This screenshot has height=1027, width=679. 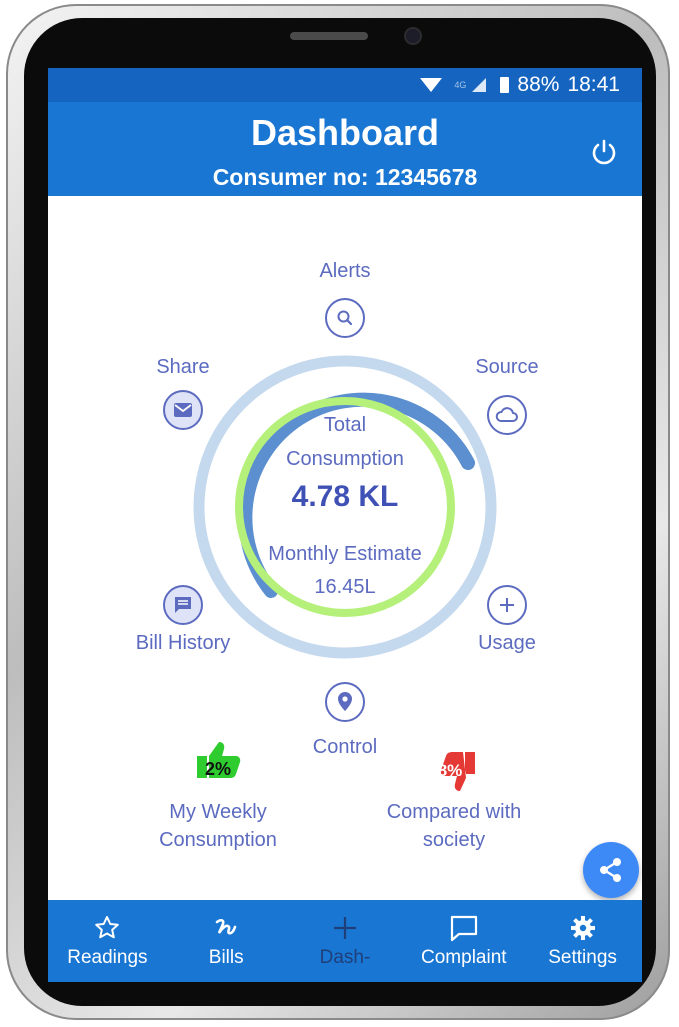 I want to click on message-icon, so click(x=183, y=605).